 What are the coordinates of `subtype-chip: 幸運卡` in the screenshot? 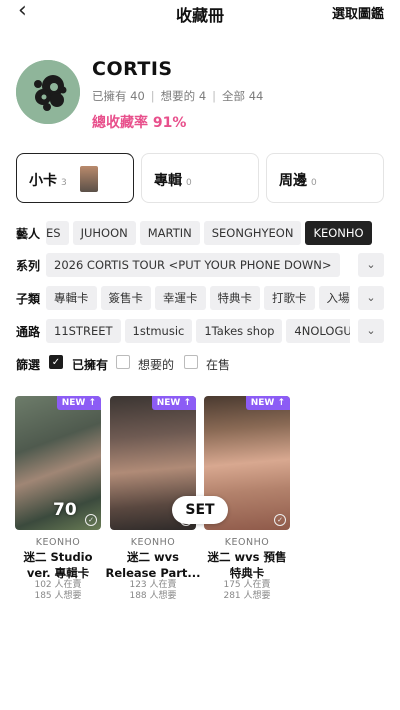 It's located at (180, 298).